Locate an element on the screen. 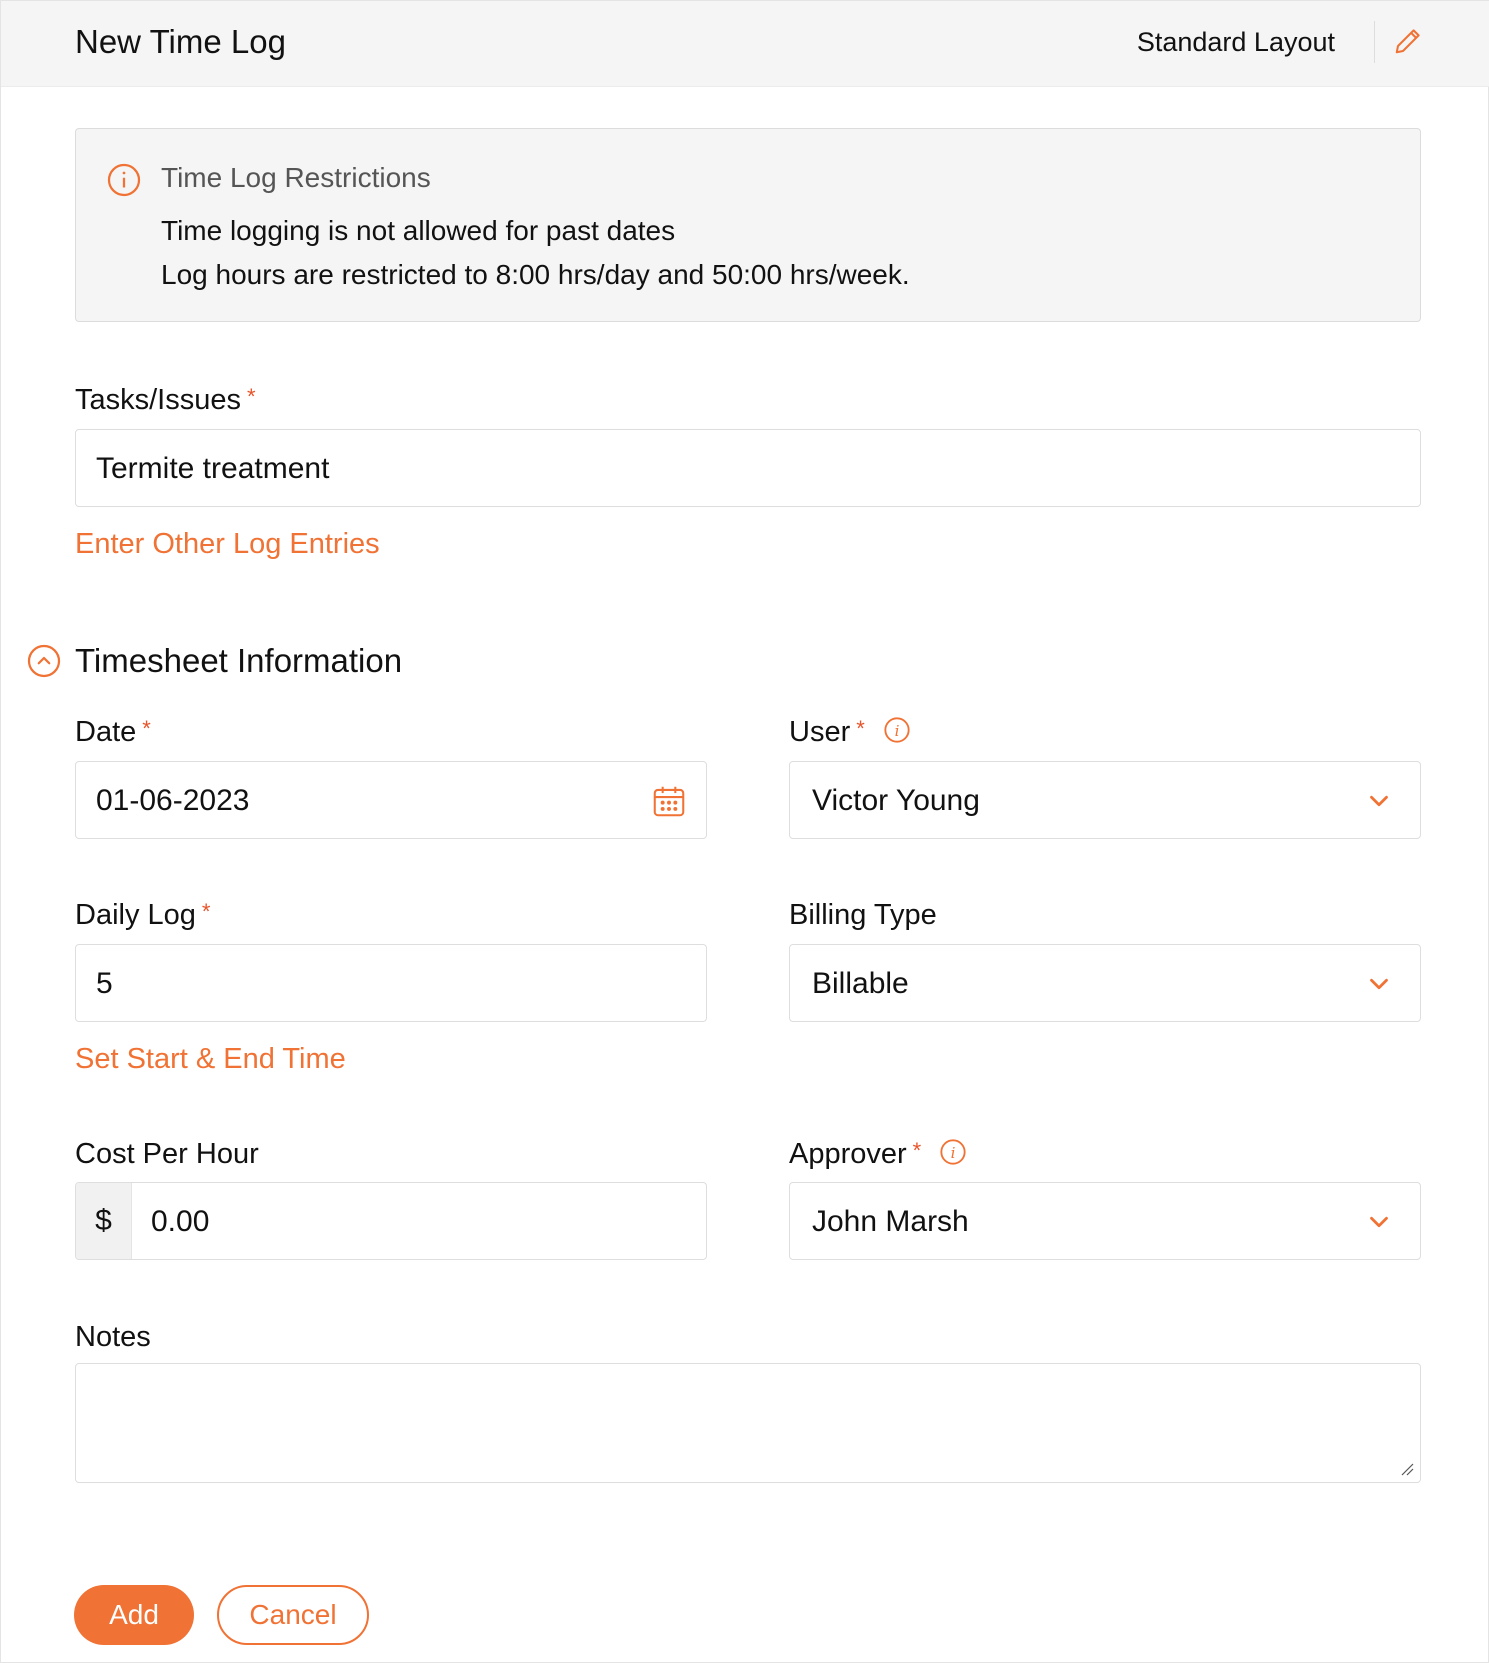 This screenshot has height=1663, width=1489. notes-label: Notes is located at coordinates (113, 1337).